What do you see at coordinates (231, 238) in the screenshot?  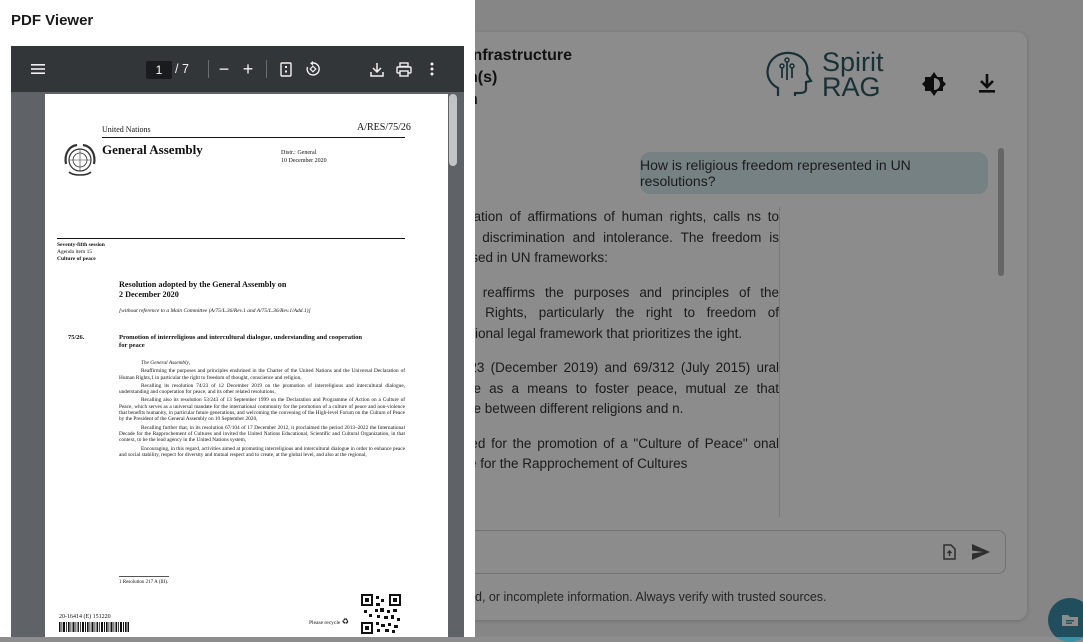 I see `session-rule` at bounding box center [231, 238].